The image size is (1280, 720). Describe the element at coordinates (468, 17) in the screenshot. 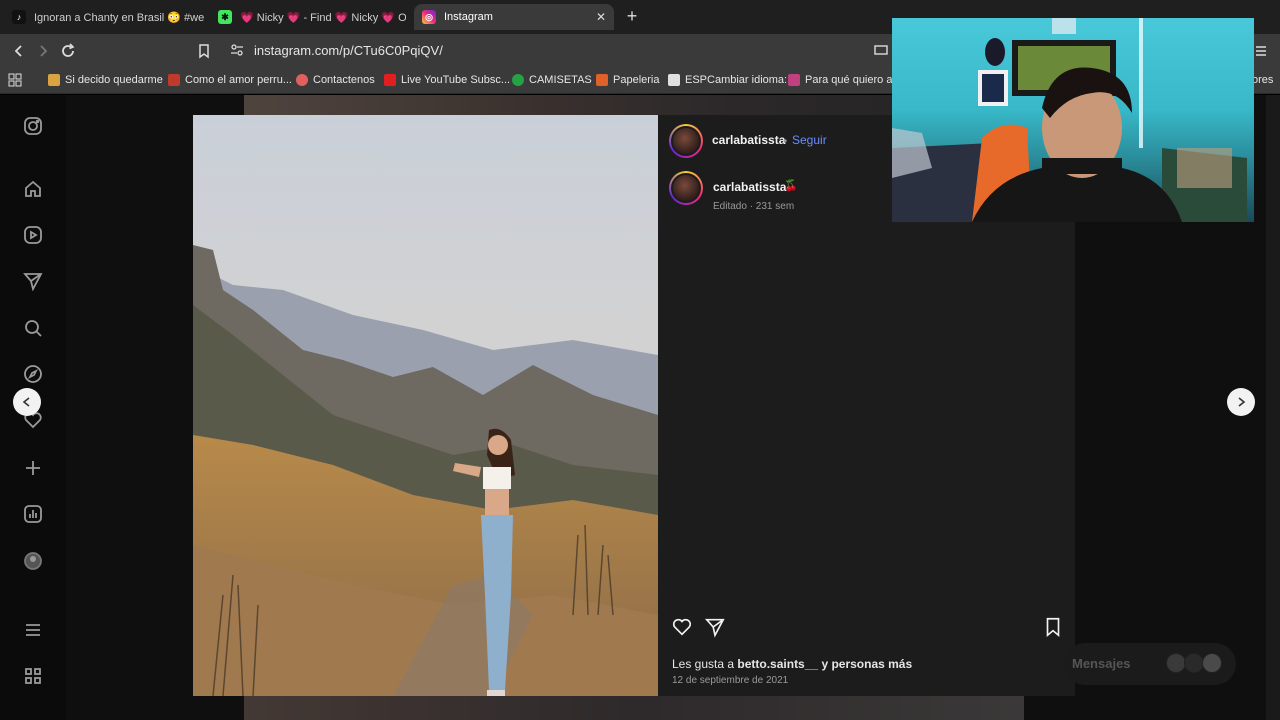

I see `tab-title: Instagram` at that location.